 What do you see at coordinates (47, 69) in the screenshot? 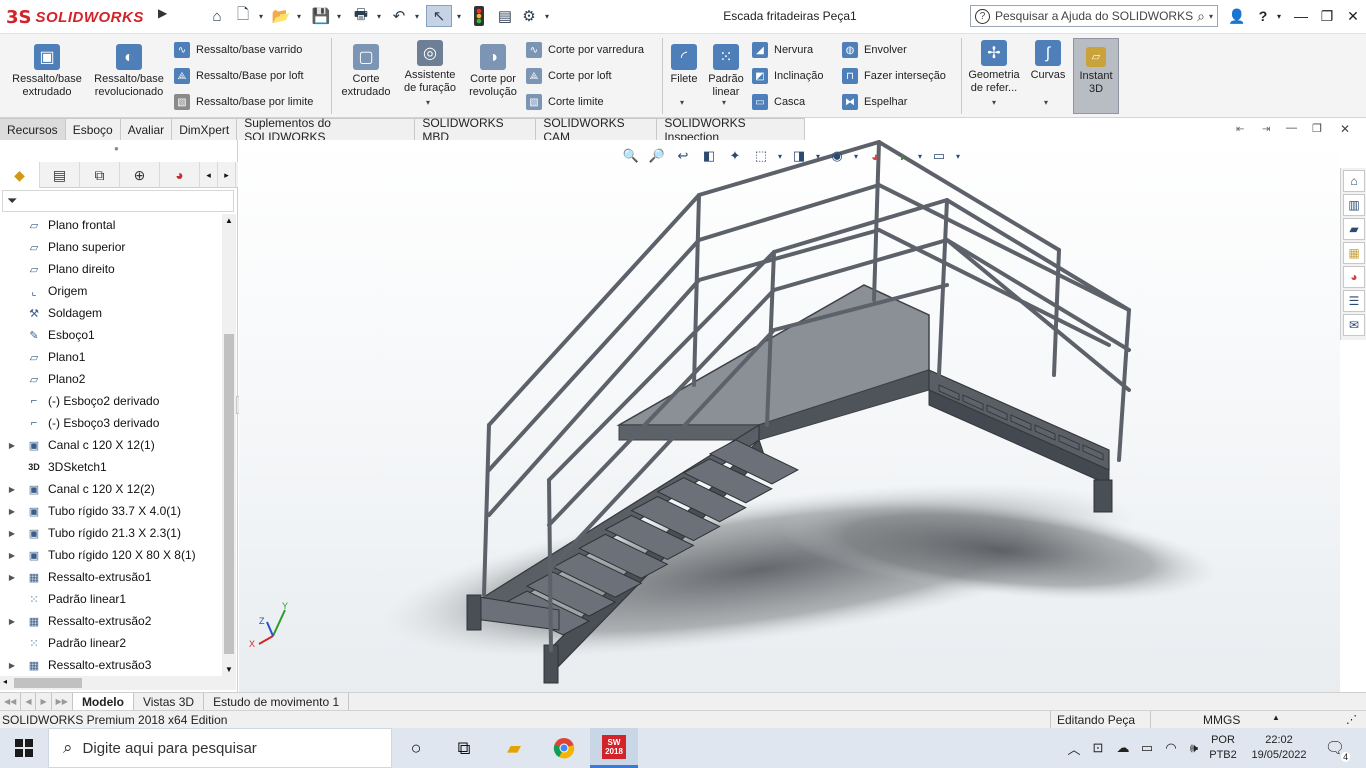
I see `extruded-boss-button: ▣ Ressalto/base extrudado` at bounding box center [47, 69].